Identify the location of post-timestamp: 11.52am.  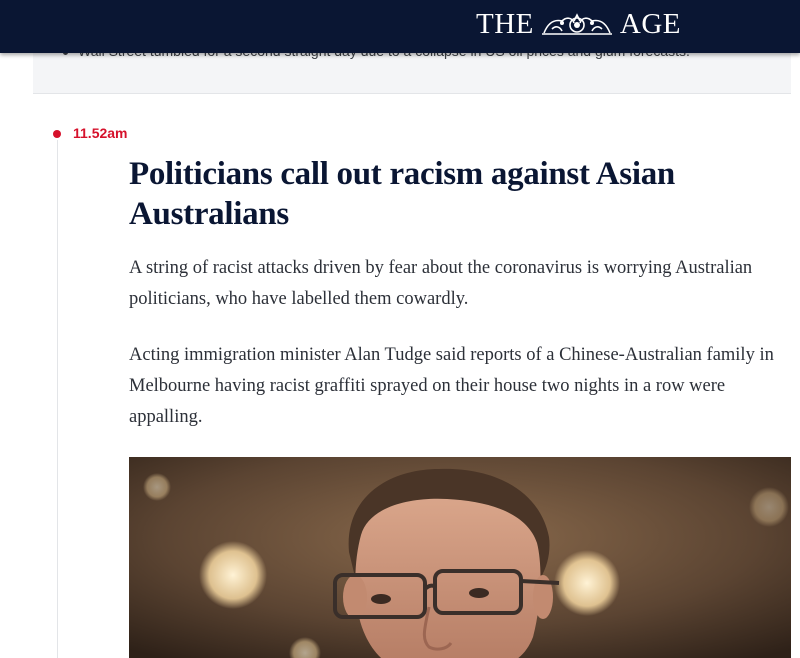
(100, 133).